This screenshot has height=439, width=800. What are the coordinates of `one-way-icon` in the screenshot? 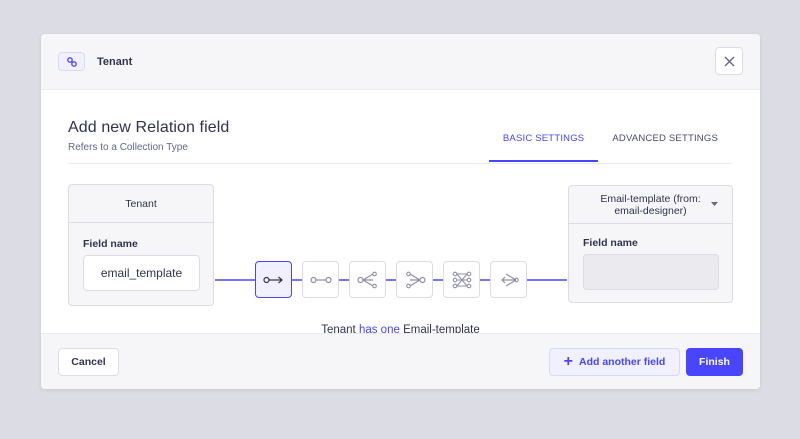 It's located at (272, 279).